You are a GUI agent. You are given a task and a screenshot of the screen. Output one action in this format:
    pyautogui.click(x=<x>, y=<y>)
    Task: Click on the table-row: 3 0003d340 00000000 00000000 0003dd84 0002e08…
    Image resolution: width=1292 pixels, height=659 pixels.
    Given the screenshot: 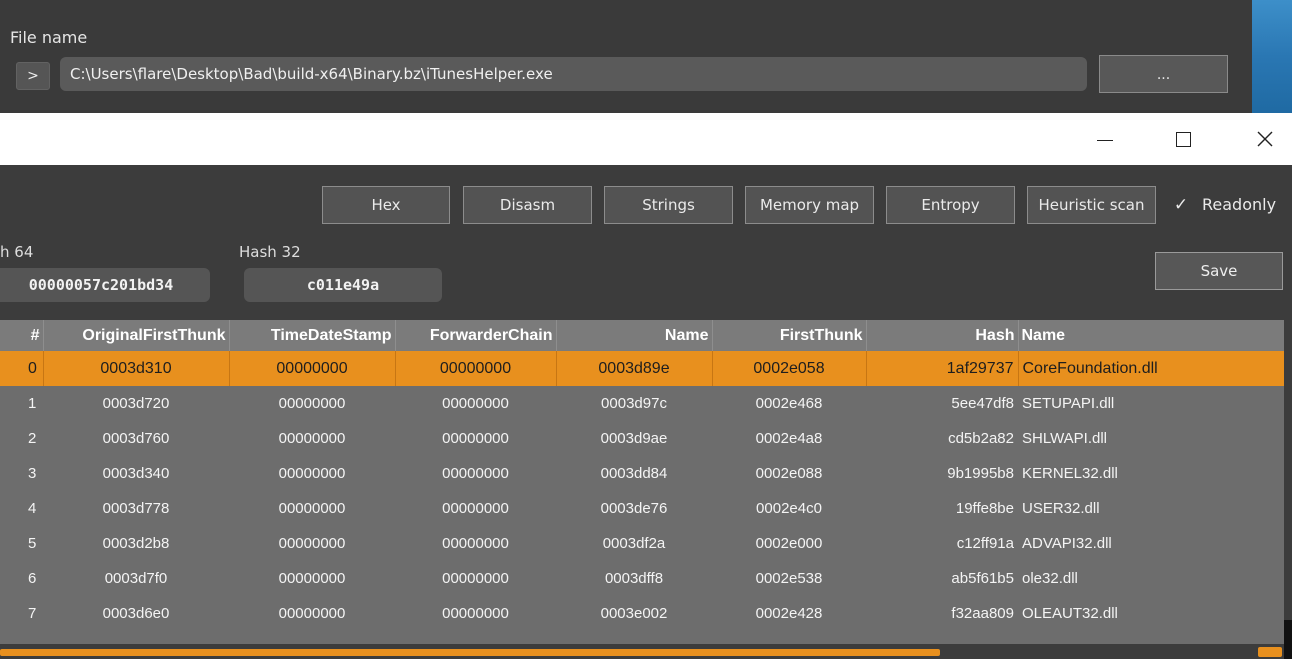 What is the action you would take?
    pyautogui.click(x=642, y=473)
    